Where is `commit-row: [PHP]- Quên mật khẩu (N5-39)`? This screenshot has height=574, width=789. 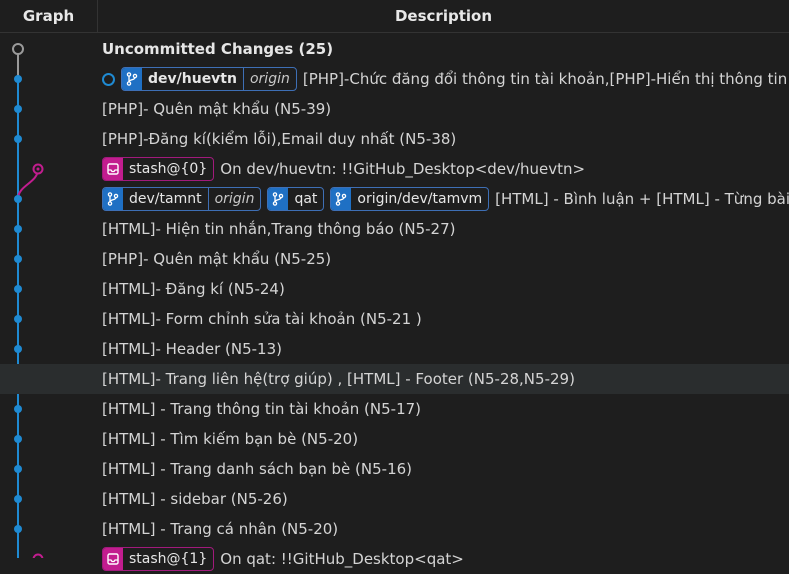 commit-row: [PHP]- Quên mật khẩu (N5-39) is located at coordinates (394, 109).